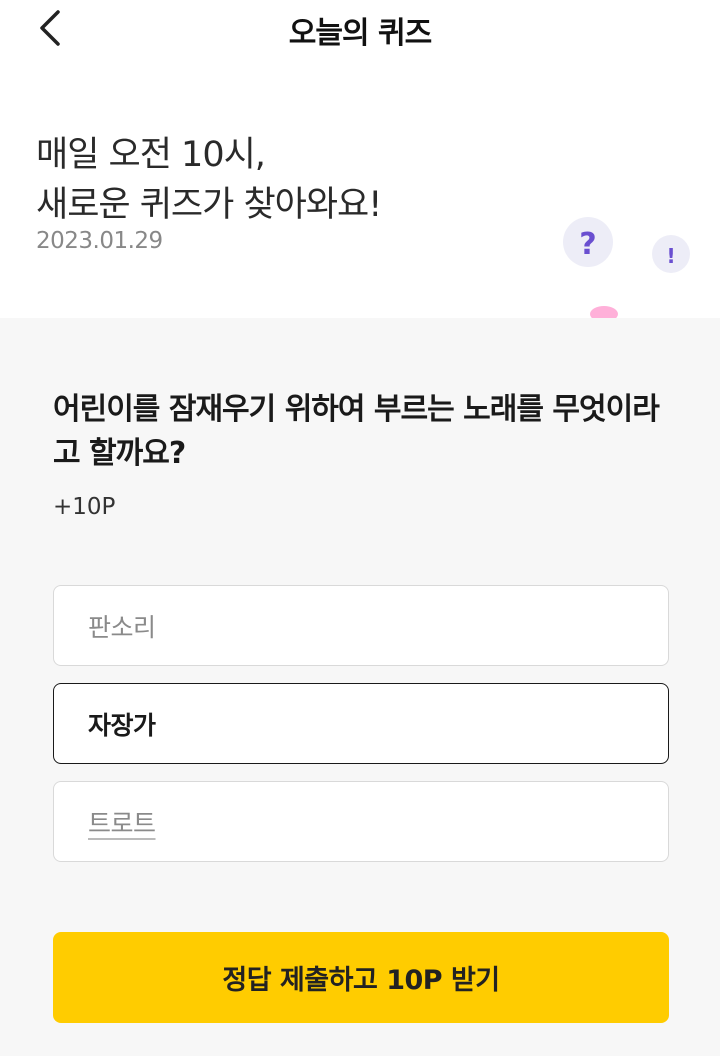  What do you see at coordinates (361, 821) in the screenshot?
I see `answer-option: 트로트` at bounding box center [361, 821].